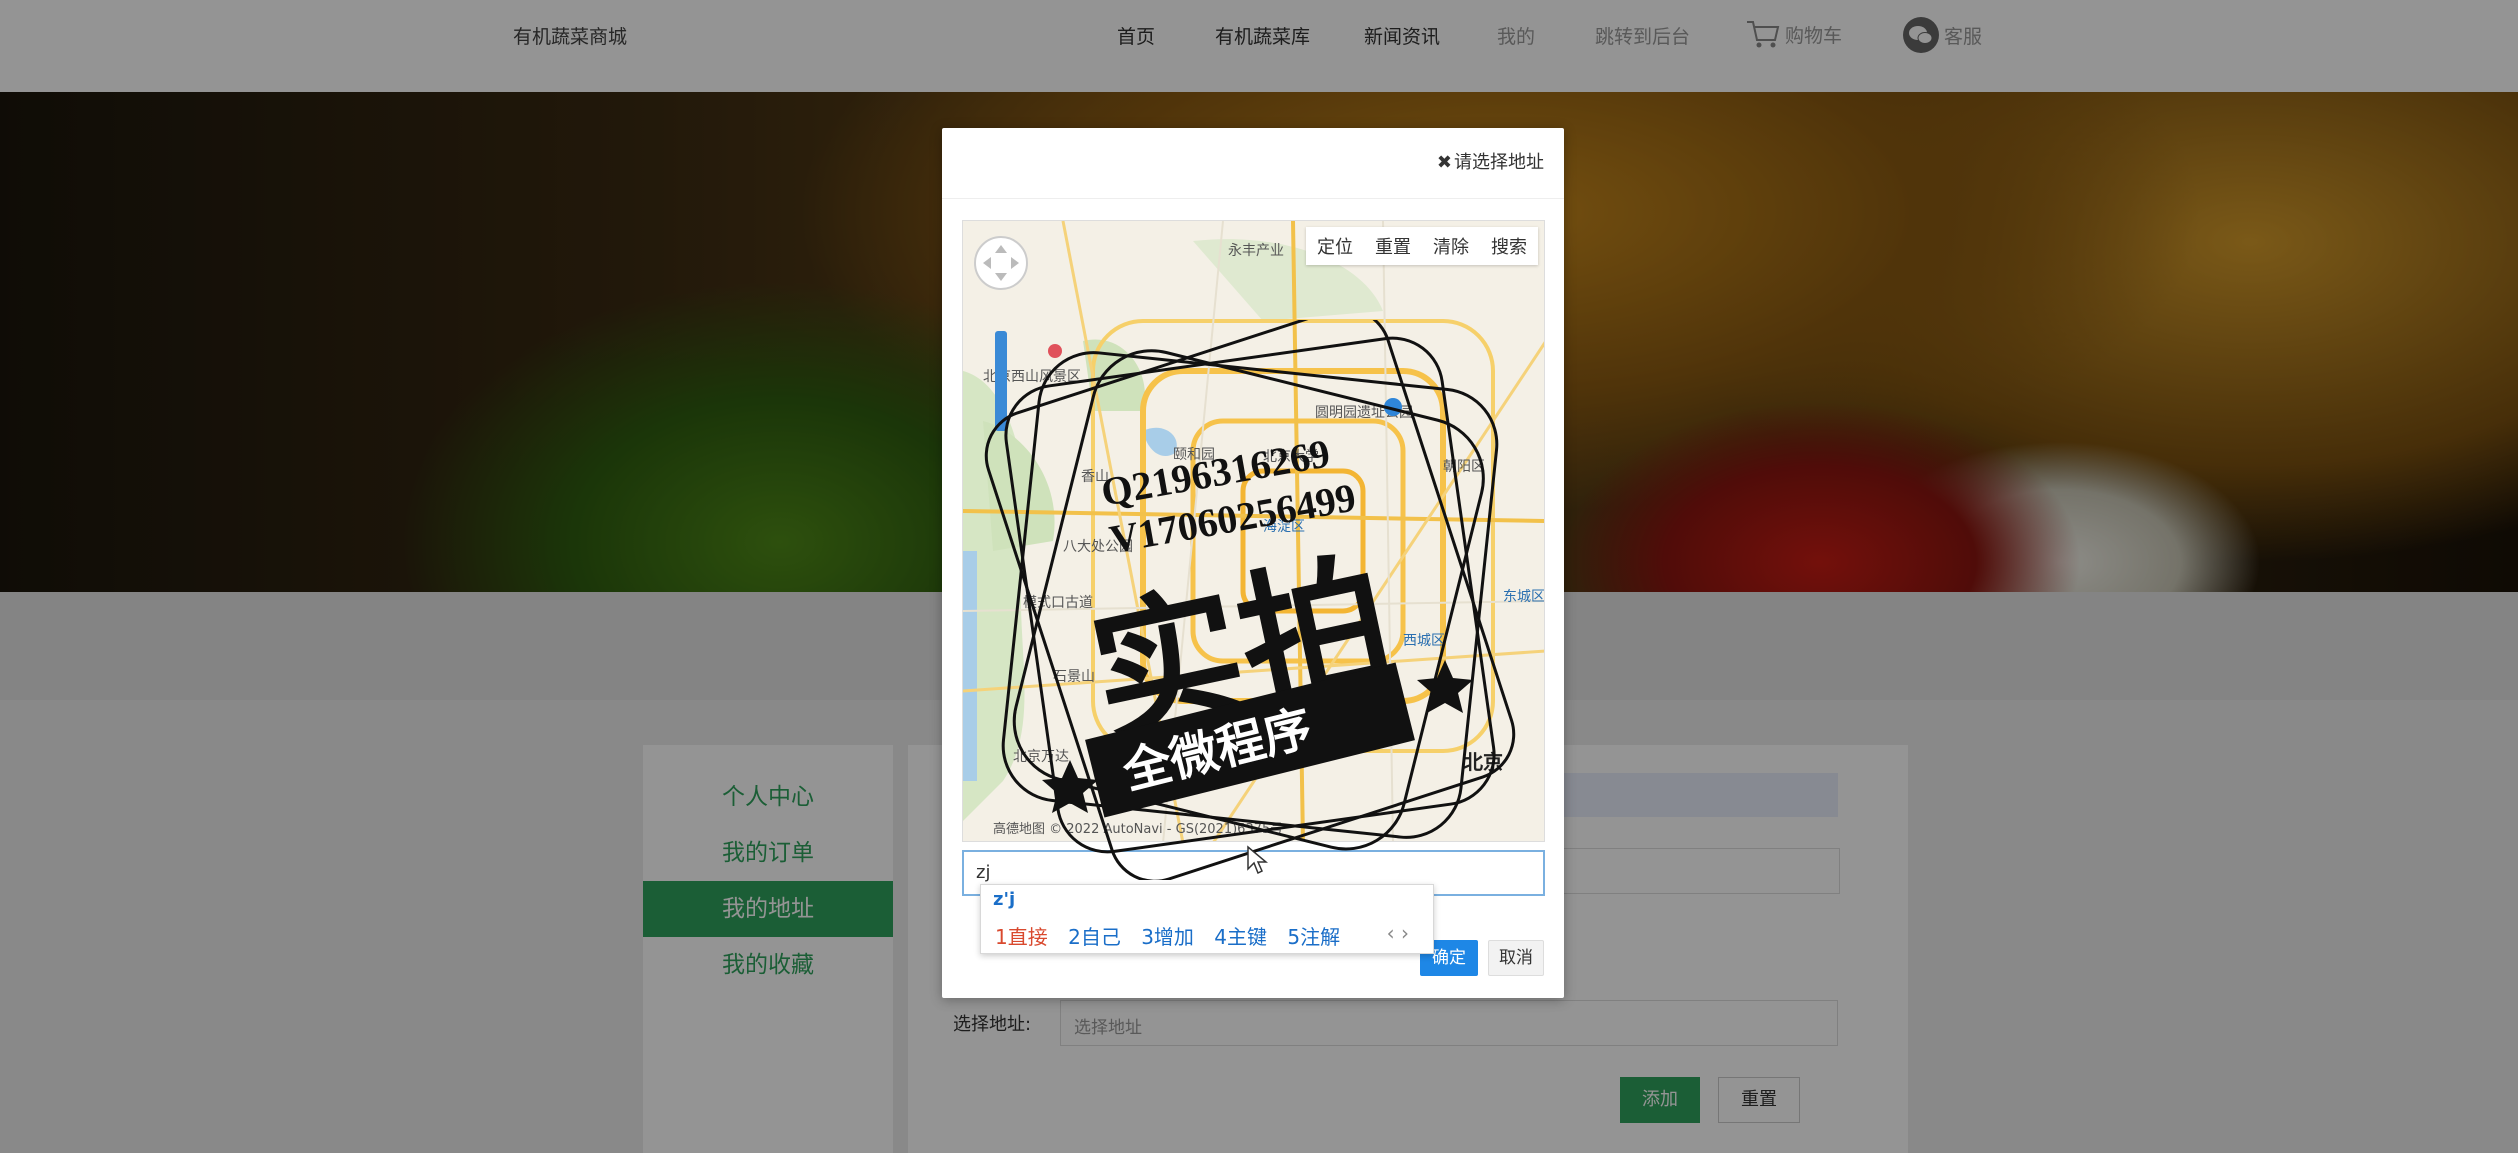 Image resolution: width=2518 pixels, height=1153 pixels. What do you see at coordinates (1240, 935) in the screenshot?
I see `ime-candidate: 4主键` at bounding box center [1240, 935].